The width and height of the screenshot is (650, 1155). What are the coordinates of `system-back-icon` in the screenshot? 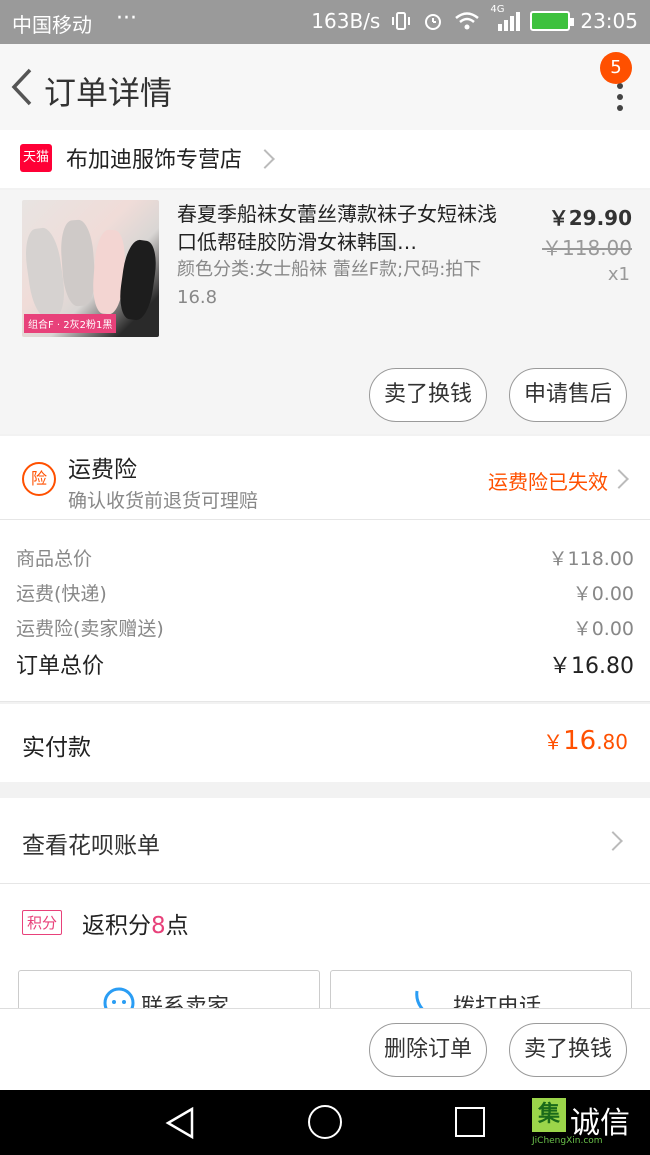 It's located at (180, 1123).